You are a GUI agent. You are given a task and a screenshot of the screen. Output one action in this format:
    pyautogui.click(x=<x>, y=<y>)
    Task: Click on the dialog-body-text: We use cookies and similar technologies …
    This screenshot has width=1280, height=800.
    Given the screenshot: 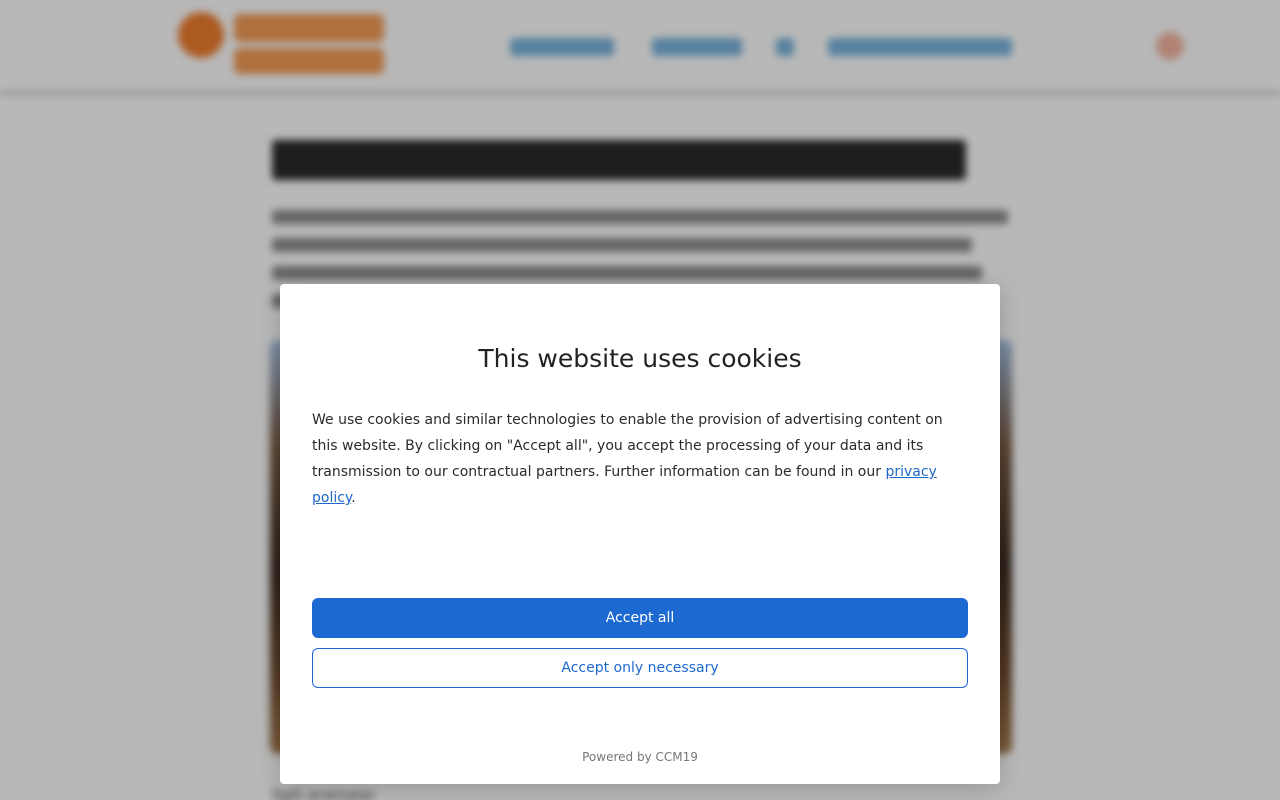 What is the action you would take?
    pyautogui.click(x=642, y=459)
    